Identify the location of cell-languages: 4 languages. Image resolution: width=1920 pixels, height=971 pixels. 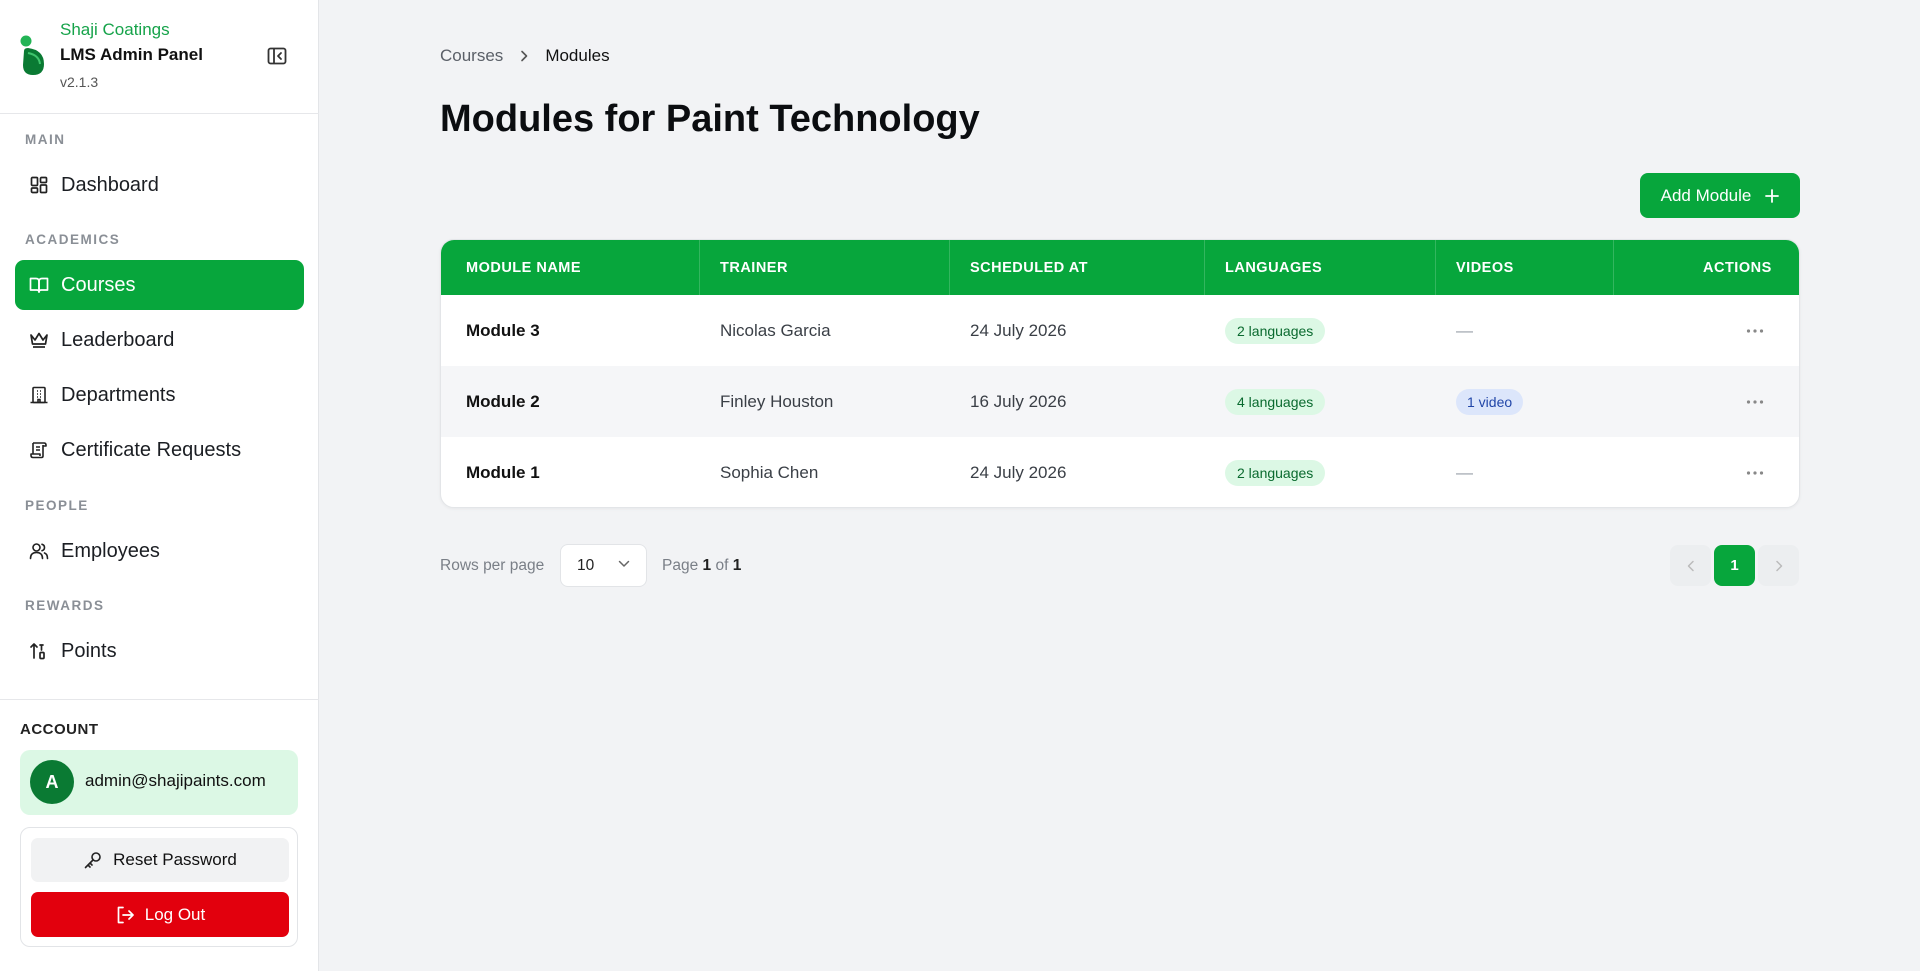
(1275, 401).